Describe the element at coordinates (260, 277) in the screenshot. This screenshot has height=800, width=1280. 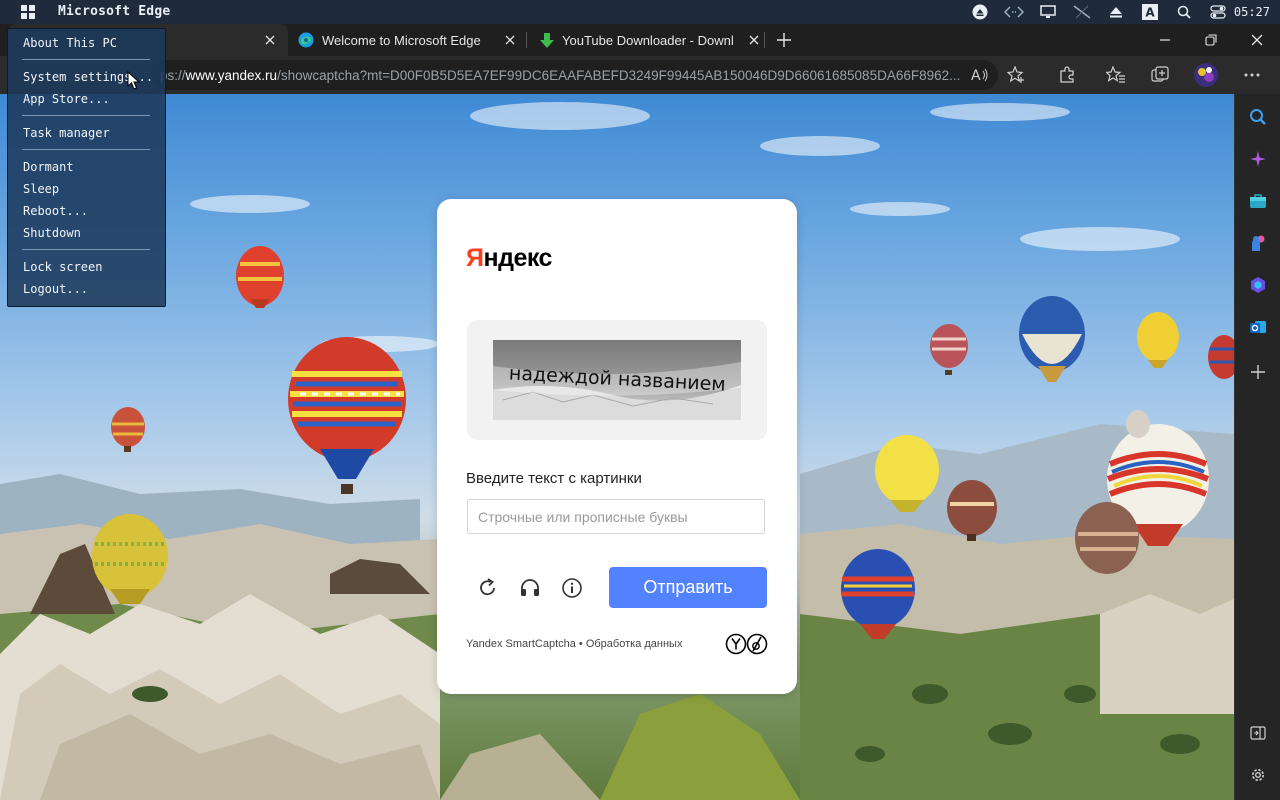
I see `balloon` at that location.